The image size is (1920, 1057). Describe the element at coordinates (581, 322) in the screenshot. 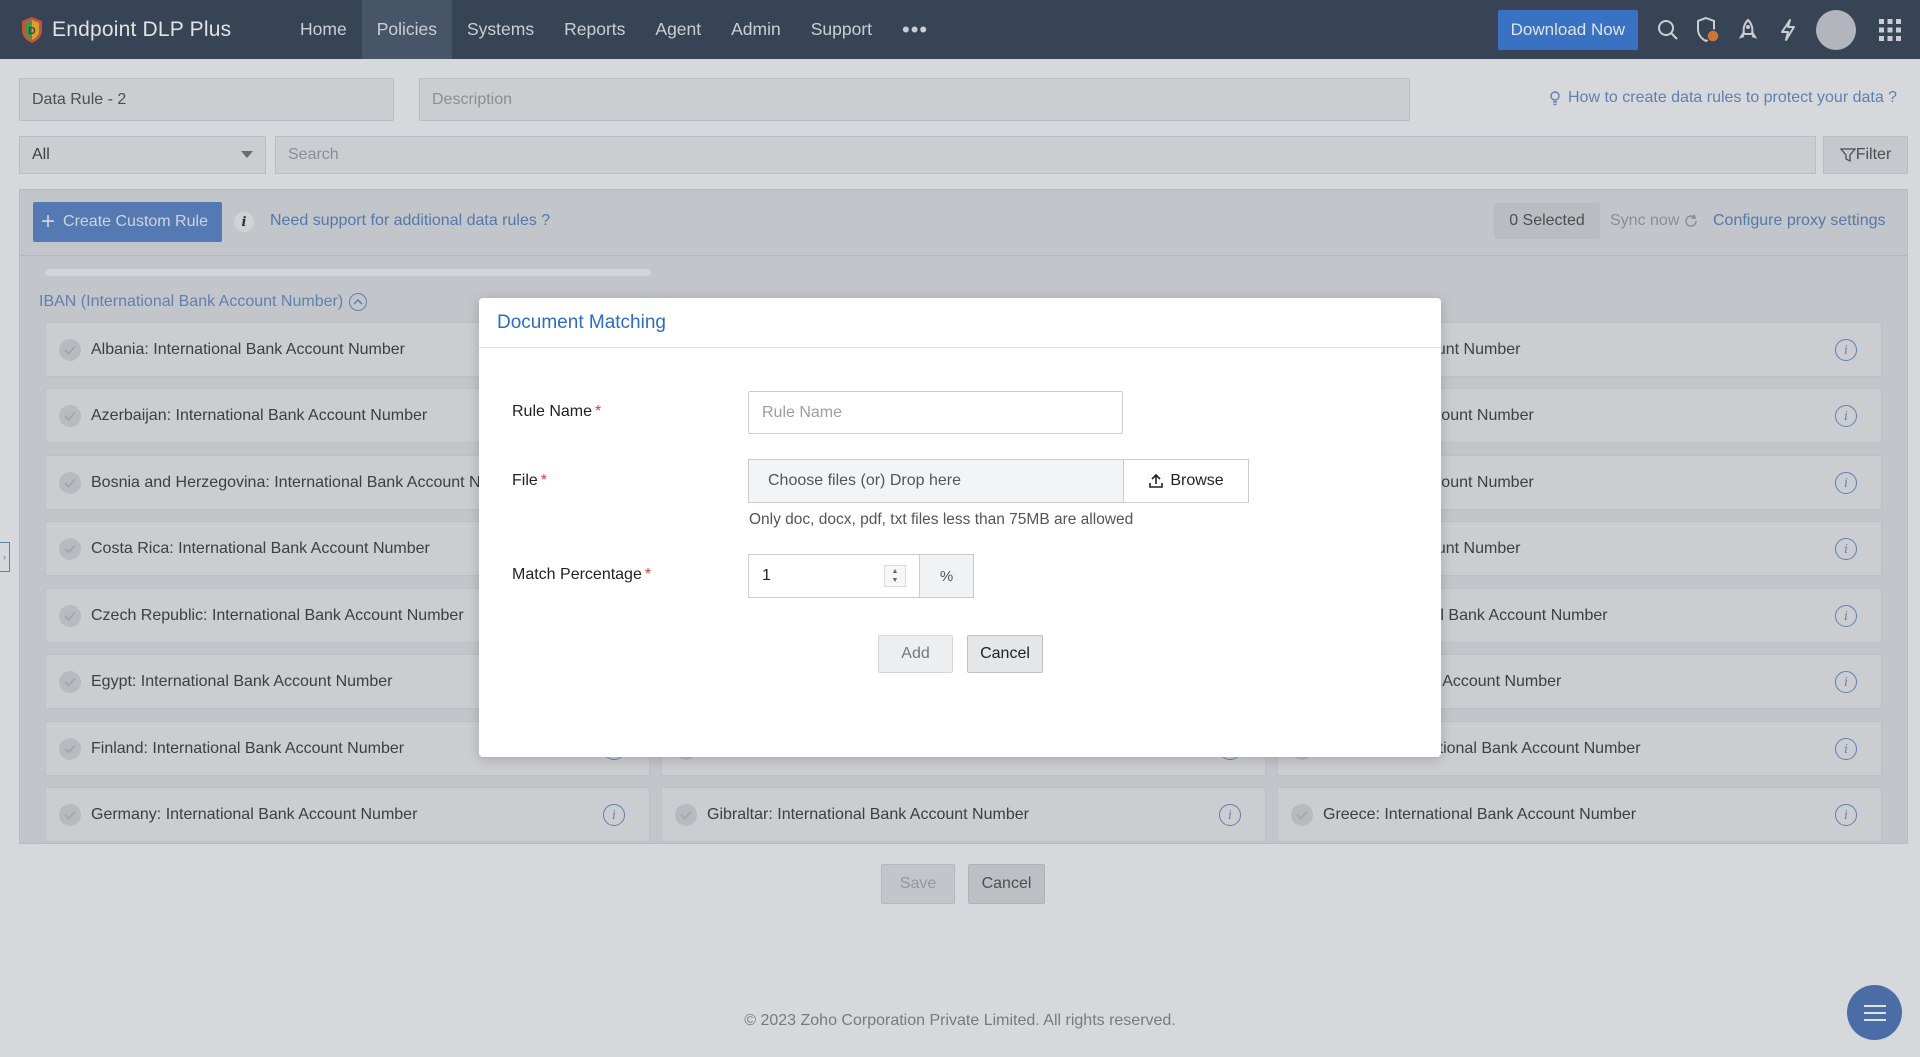

I see `dialog-title: Document Matching` at that location.